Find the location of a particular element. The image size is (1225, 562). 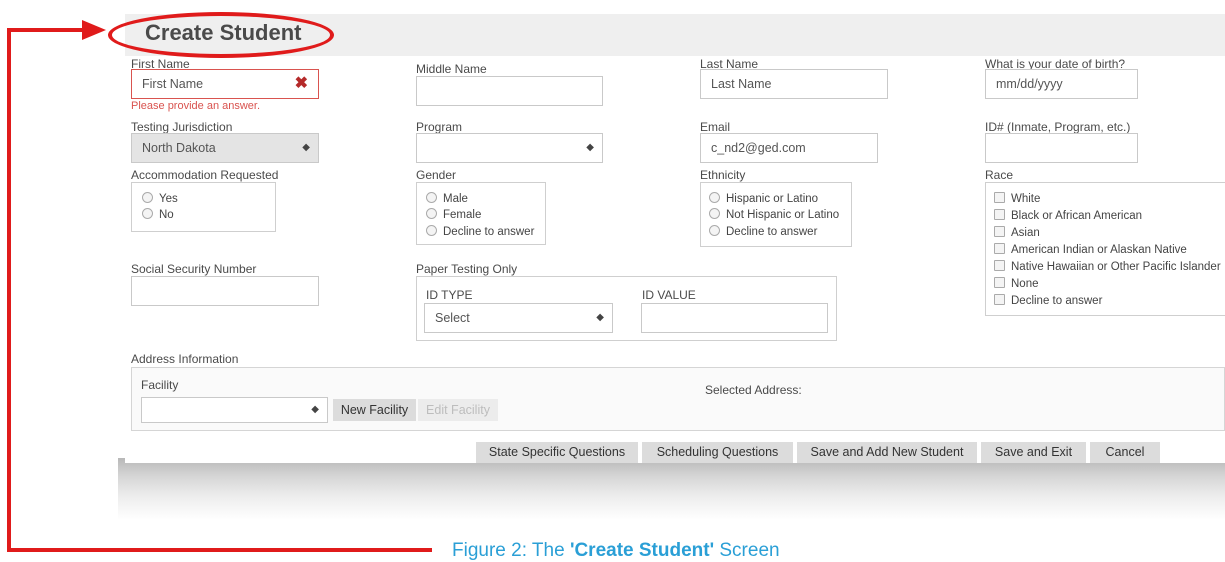

race-american-indian-checkbox: American Indian or Alaskan Native is located at coordinates (1090, 249).